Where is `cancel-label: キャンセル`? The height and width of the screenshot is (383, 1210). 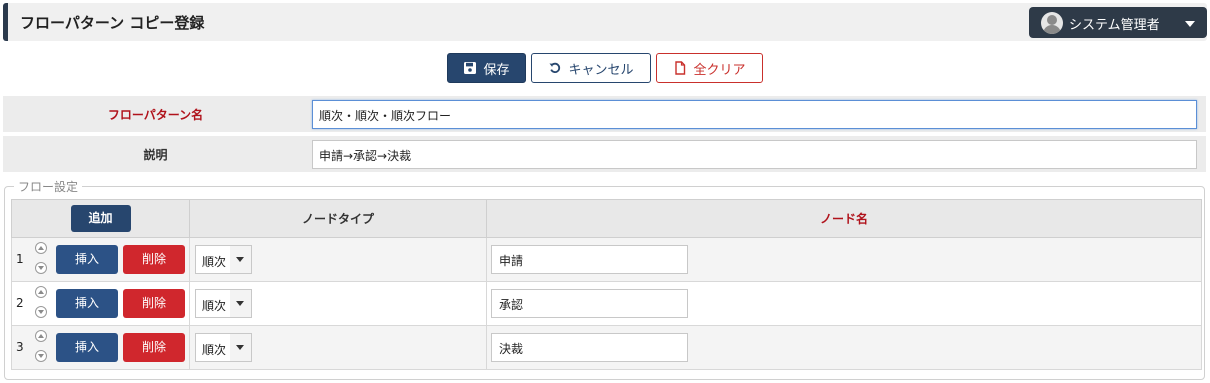 cancel-label: キャンセル is located at coordinates (601, 70).